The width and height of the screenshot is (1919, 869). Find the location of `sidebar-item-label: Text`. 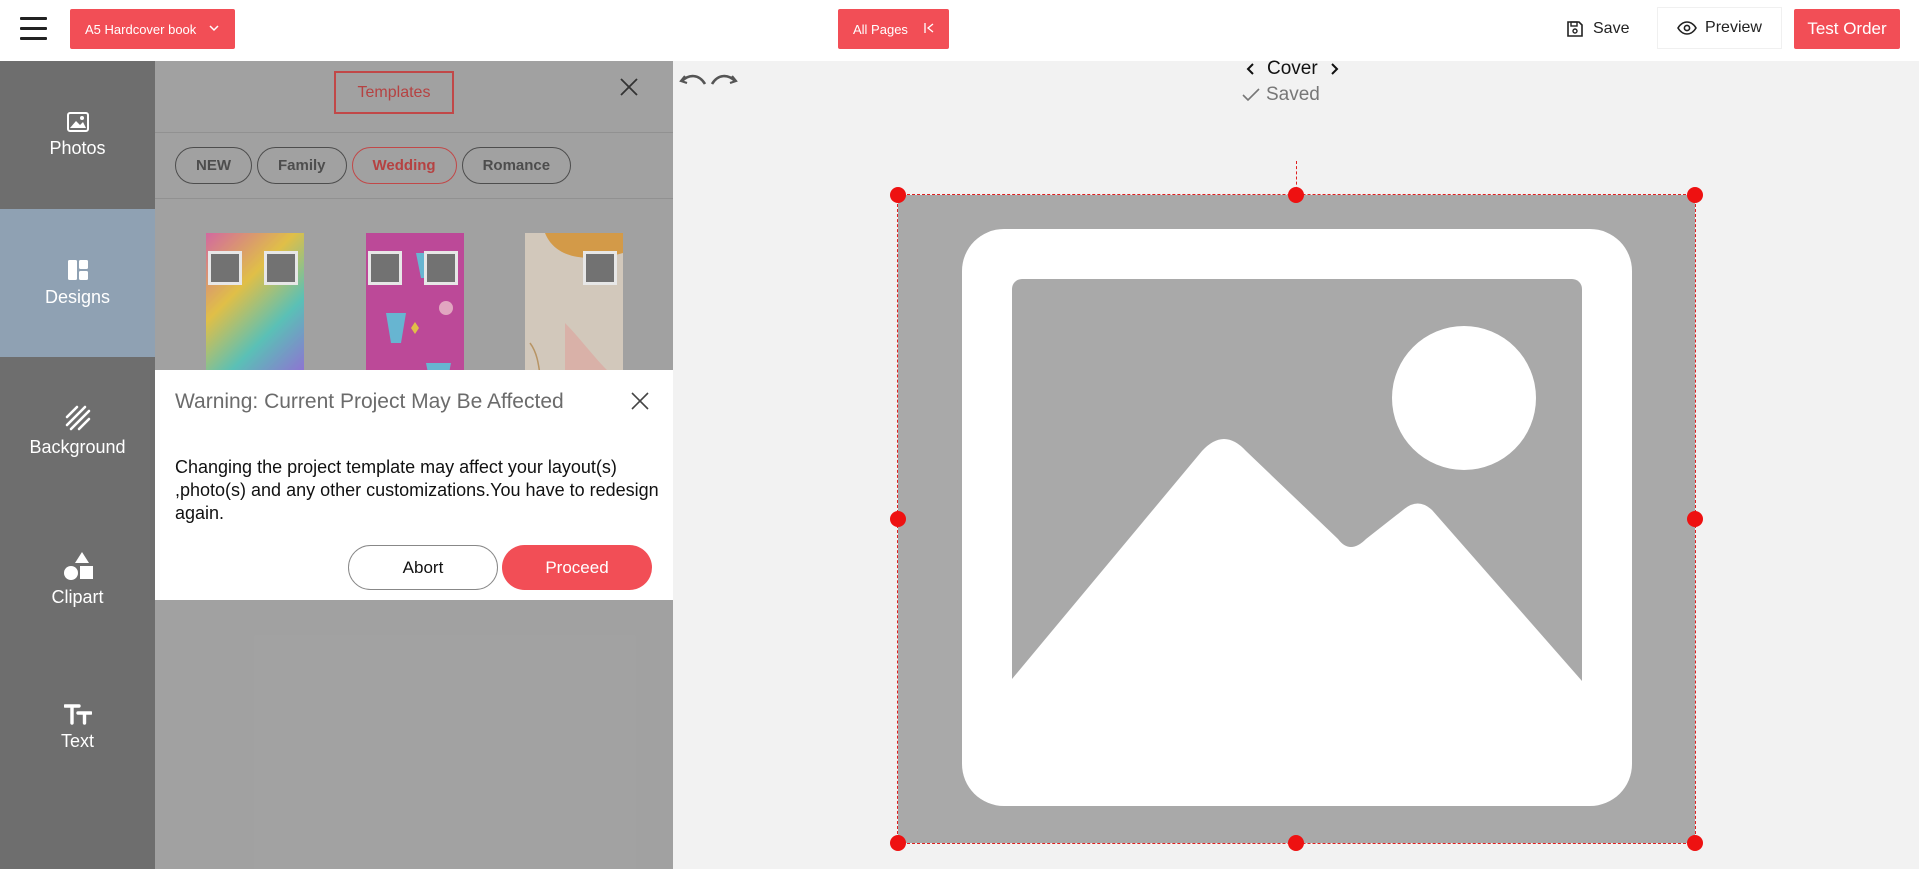

sidebar-item-label: Text is located at coordinates (77, 740).